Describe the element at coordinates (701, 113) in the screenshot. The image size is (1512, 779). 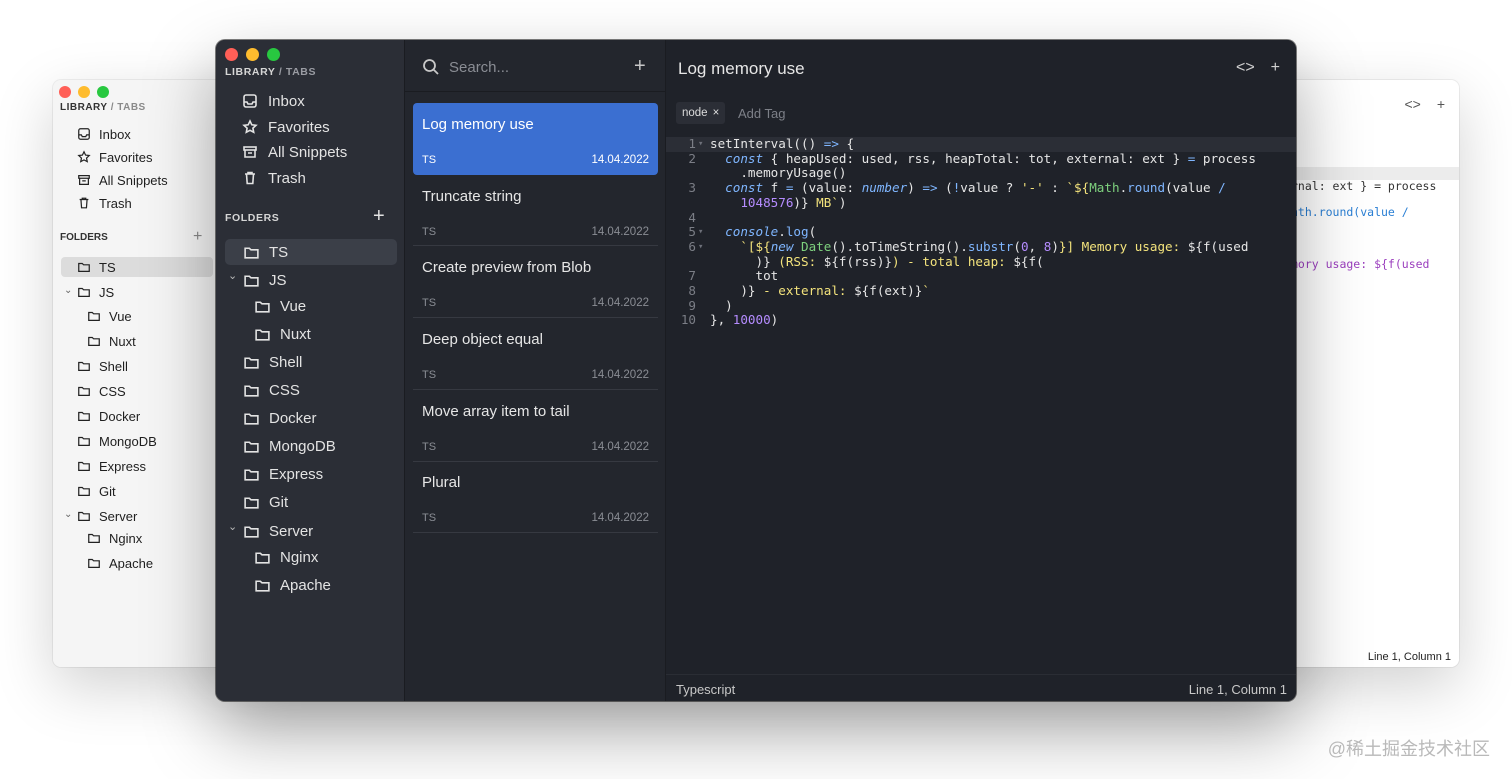
I see `tag-chip: node ×` at that location.